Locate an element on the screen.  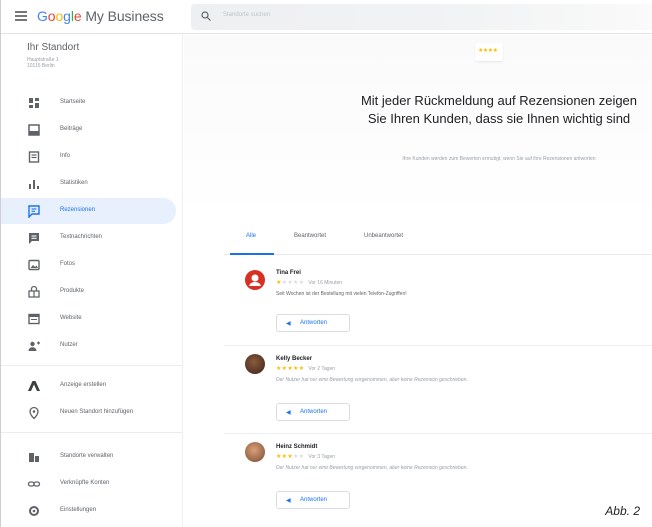
sidebar-item-rezensionen: Rezensionen is located at coordinates (88, 211).